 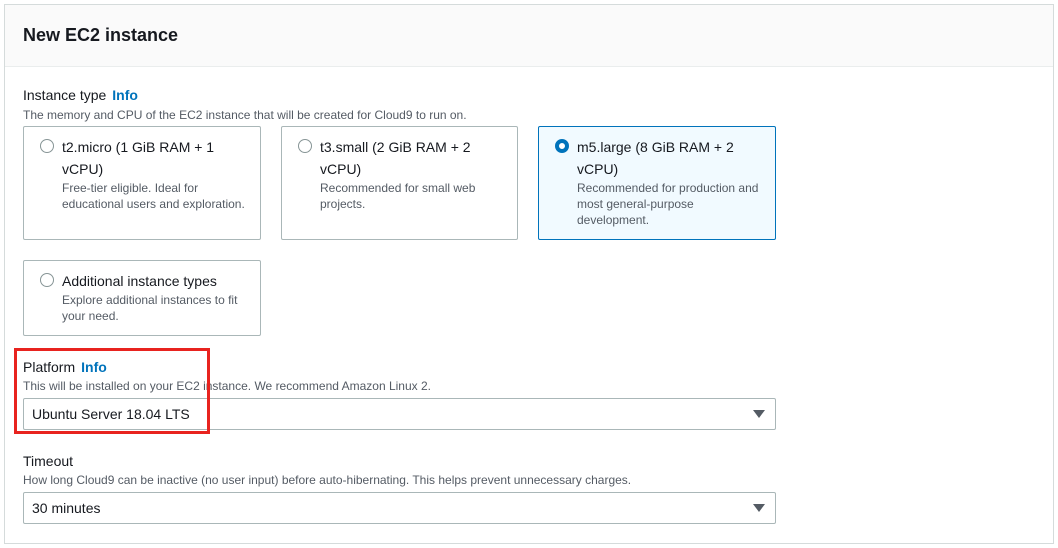 What do you see at coordinates (47, 146) in the screenshot?
I see `radio-t2-micro` at bounding box center [47, 146].